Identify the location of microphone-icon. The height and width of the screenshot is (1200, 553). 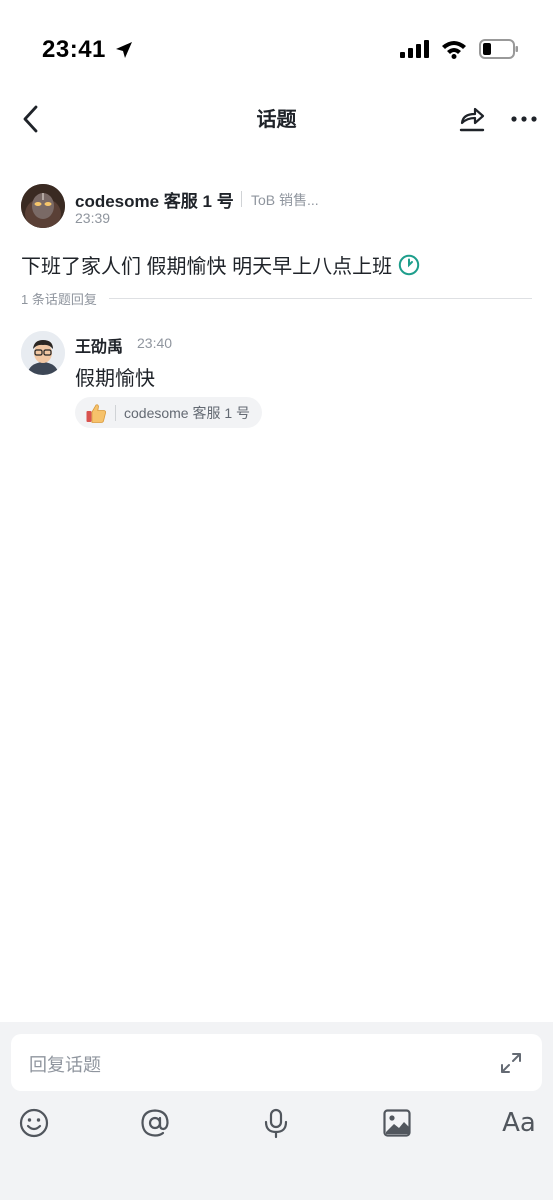
(276, 1123).